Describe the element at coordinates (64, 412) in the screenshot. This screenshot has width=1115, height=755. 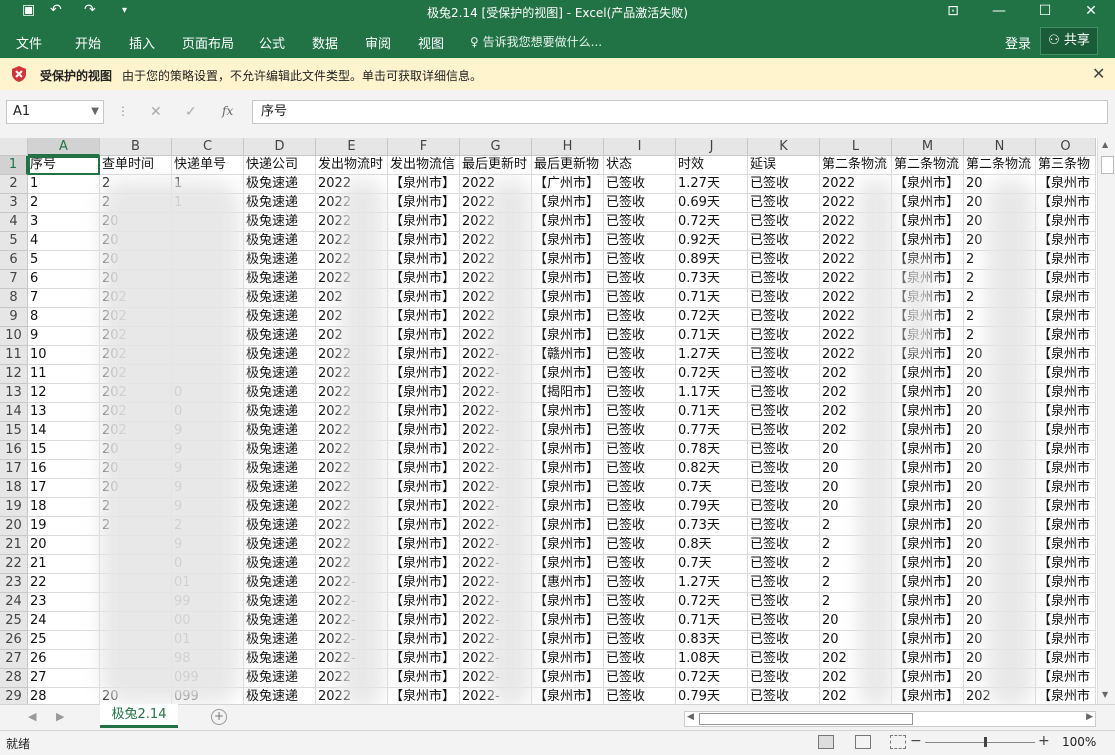
I see `table-cell: 13` at that location.